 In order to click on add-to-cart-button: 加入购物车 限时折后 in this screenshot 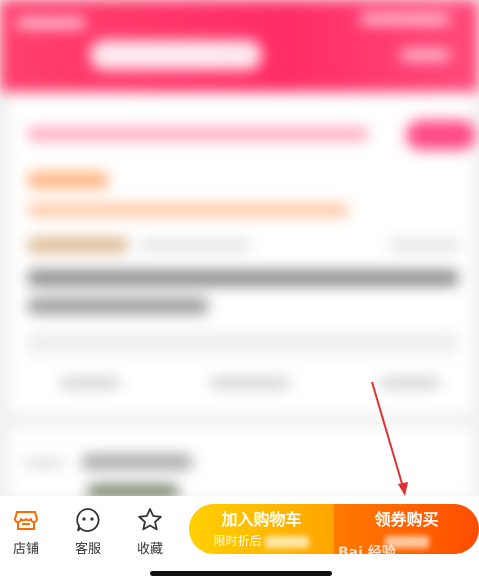, I will do `click(261, 529)`.